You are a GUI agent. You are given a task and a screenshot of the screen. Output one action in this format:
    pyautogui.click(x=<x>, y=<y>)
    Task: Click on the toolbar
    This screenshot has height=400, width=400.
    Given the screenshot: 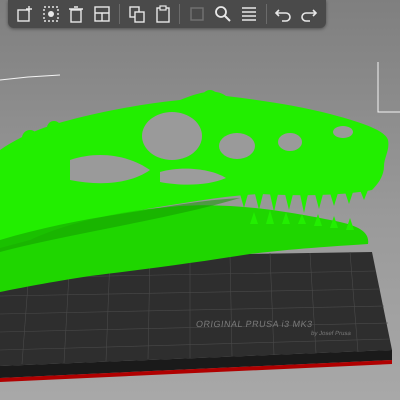 What is the action you would take?
    pyautogui.click(x=167, y=14)
    